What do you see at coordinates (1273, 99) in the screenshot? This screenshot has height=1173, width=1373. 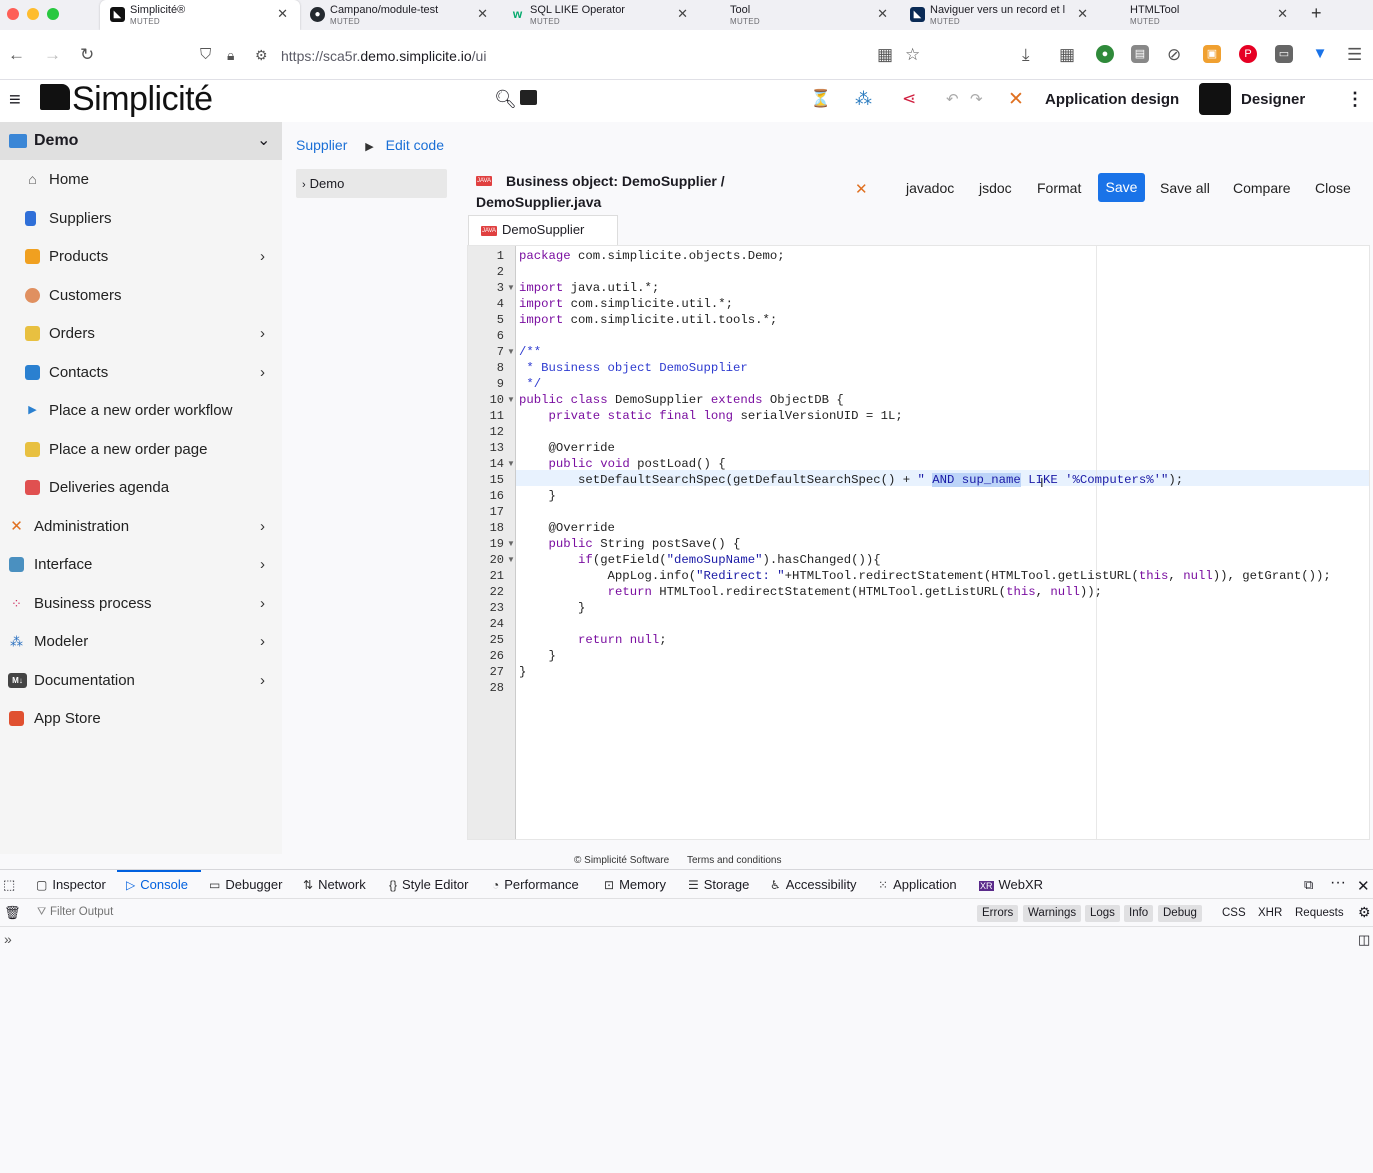 I see `user-label: Designer` at bounding box center [1273, 99].